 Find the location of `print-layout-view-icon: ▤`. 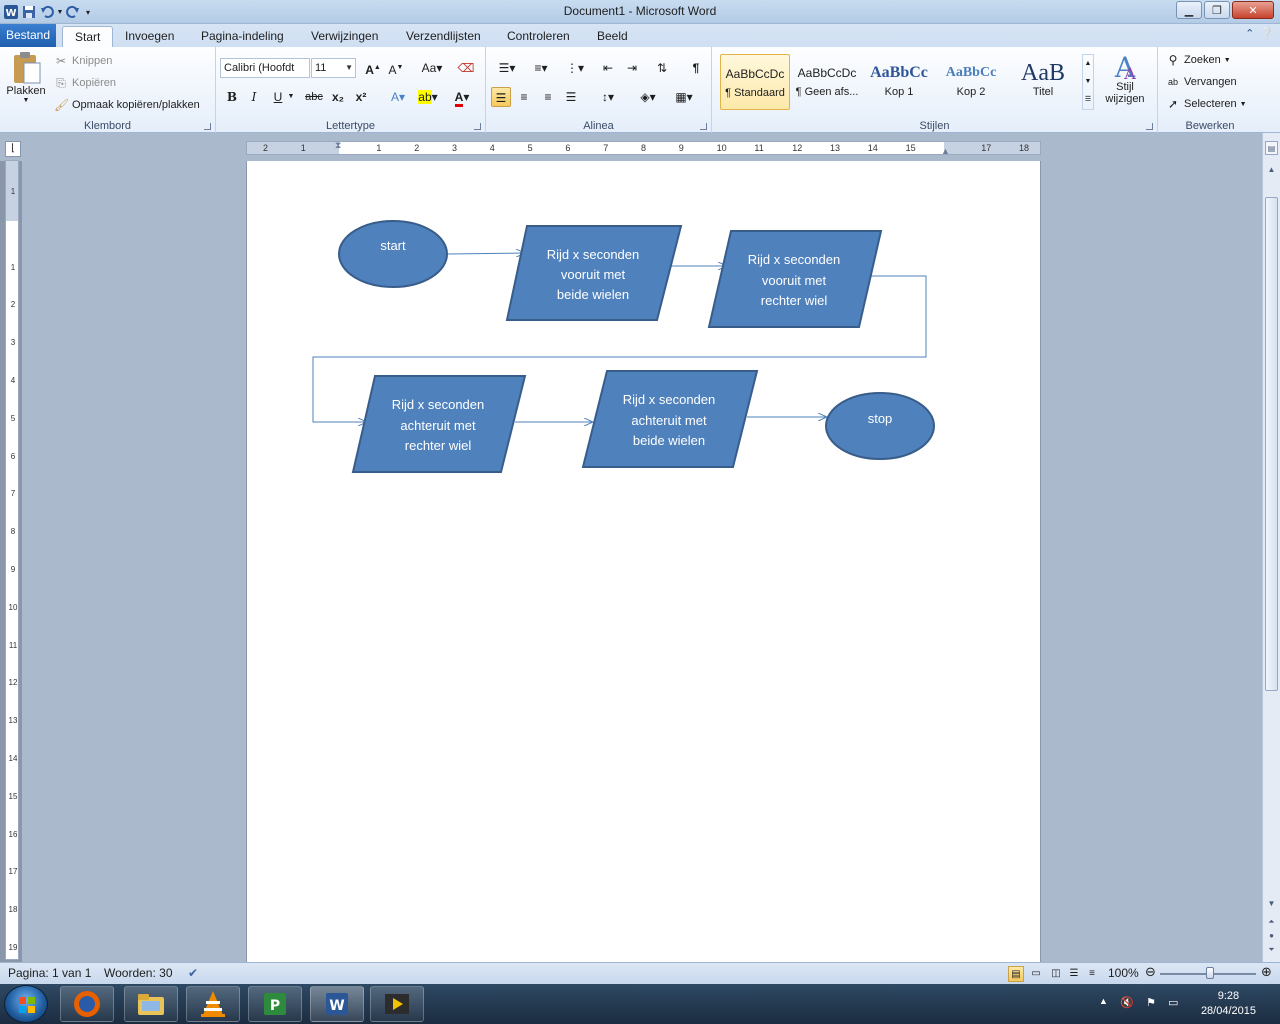

print-layout-view-icon: ▤ is located at coordinates (1016, 974).